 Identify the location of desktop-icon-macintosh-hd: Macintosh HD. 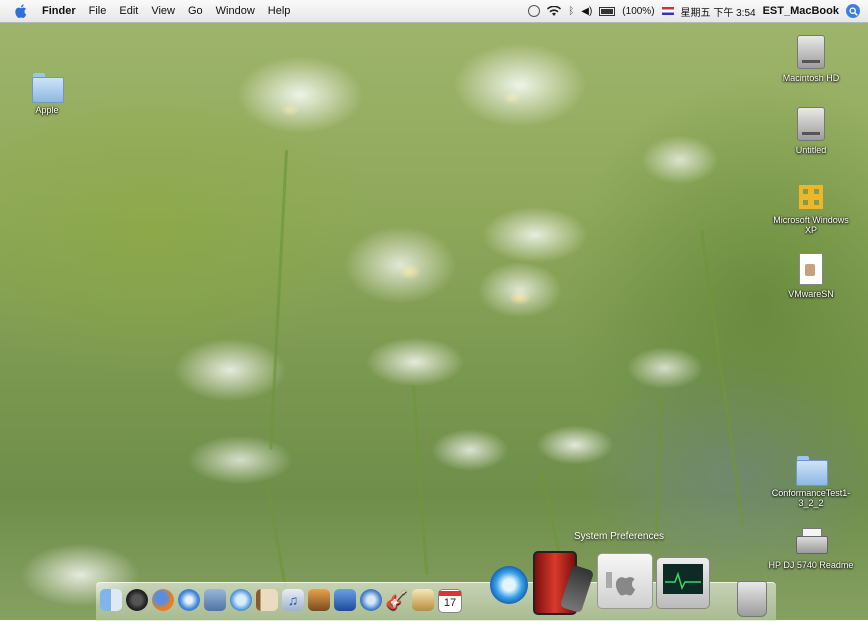
(811, 59).